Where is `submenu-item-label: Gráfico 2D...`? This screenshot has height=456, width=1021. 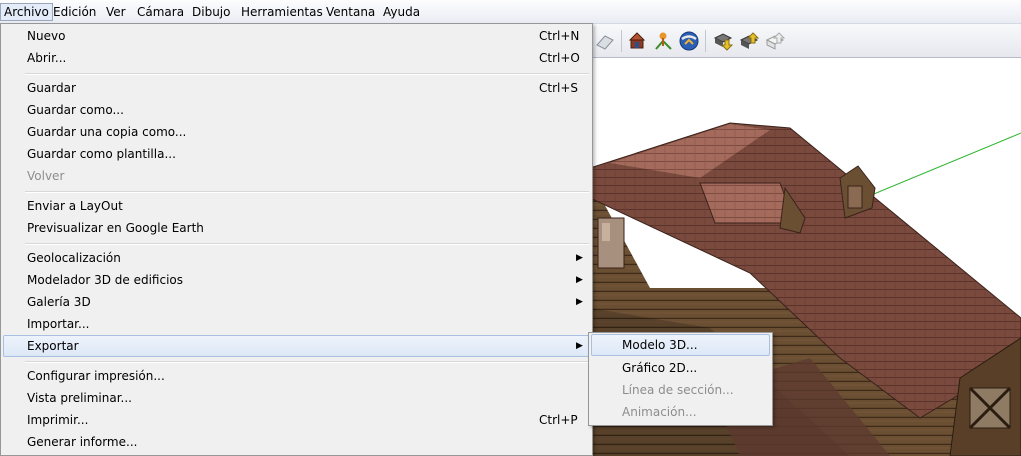
submenu-item-label: Gráfico 2D... is located at coordinates (660, 368).